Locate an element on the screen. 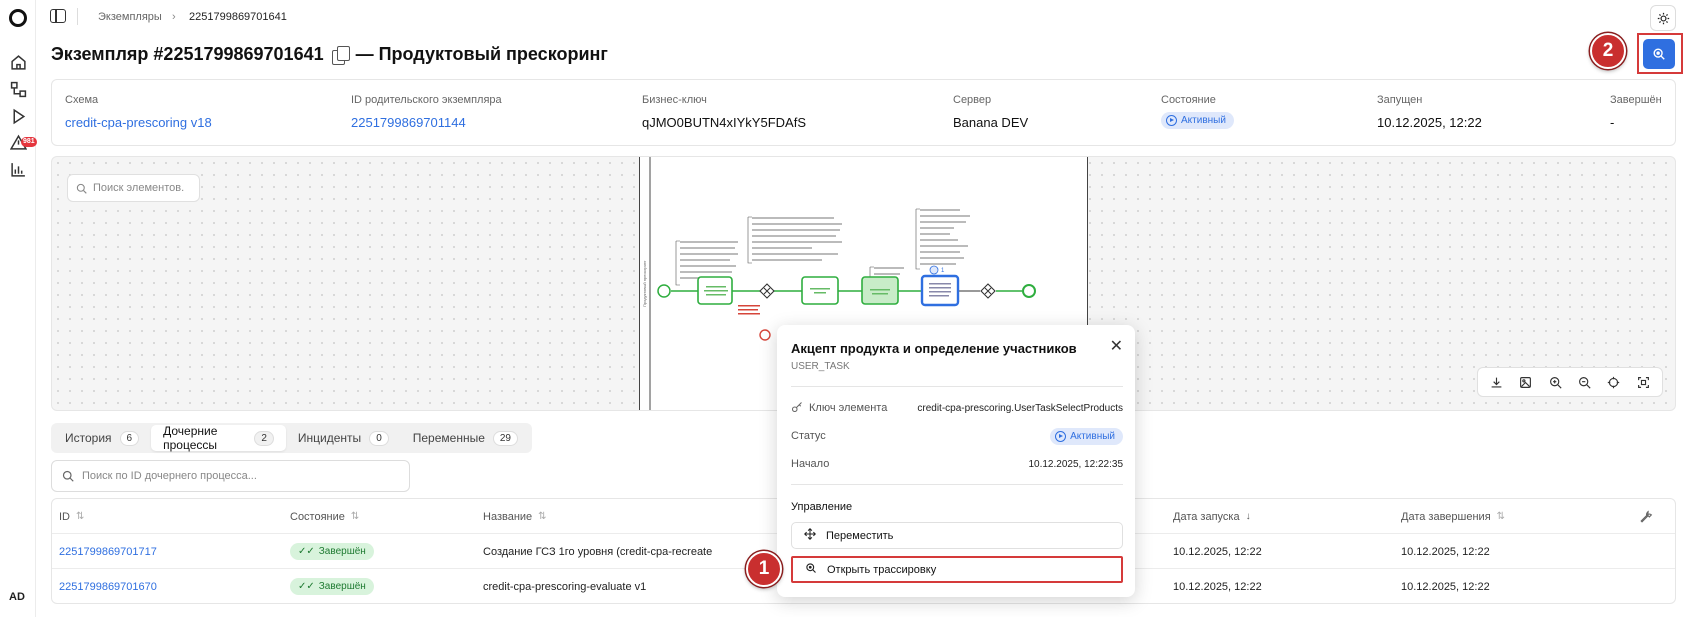  row-label: Начало is located at coordinates (810, 464).